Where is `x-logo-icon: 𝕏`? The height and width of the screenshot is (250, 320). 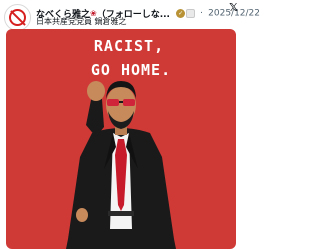
x-logo-icon: 𝕏 is located at coordinates (233, 7).